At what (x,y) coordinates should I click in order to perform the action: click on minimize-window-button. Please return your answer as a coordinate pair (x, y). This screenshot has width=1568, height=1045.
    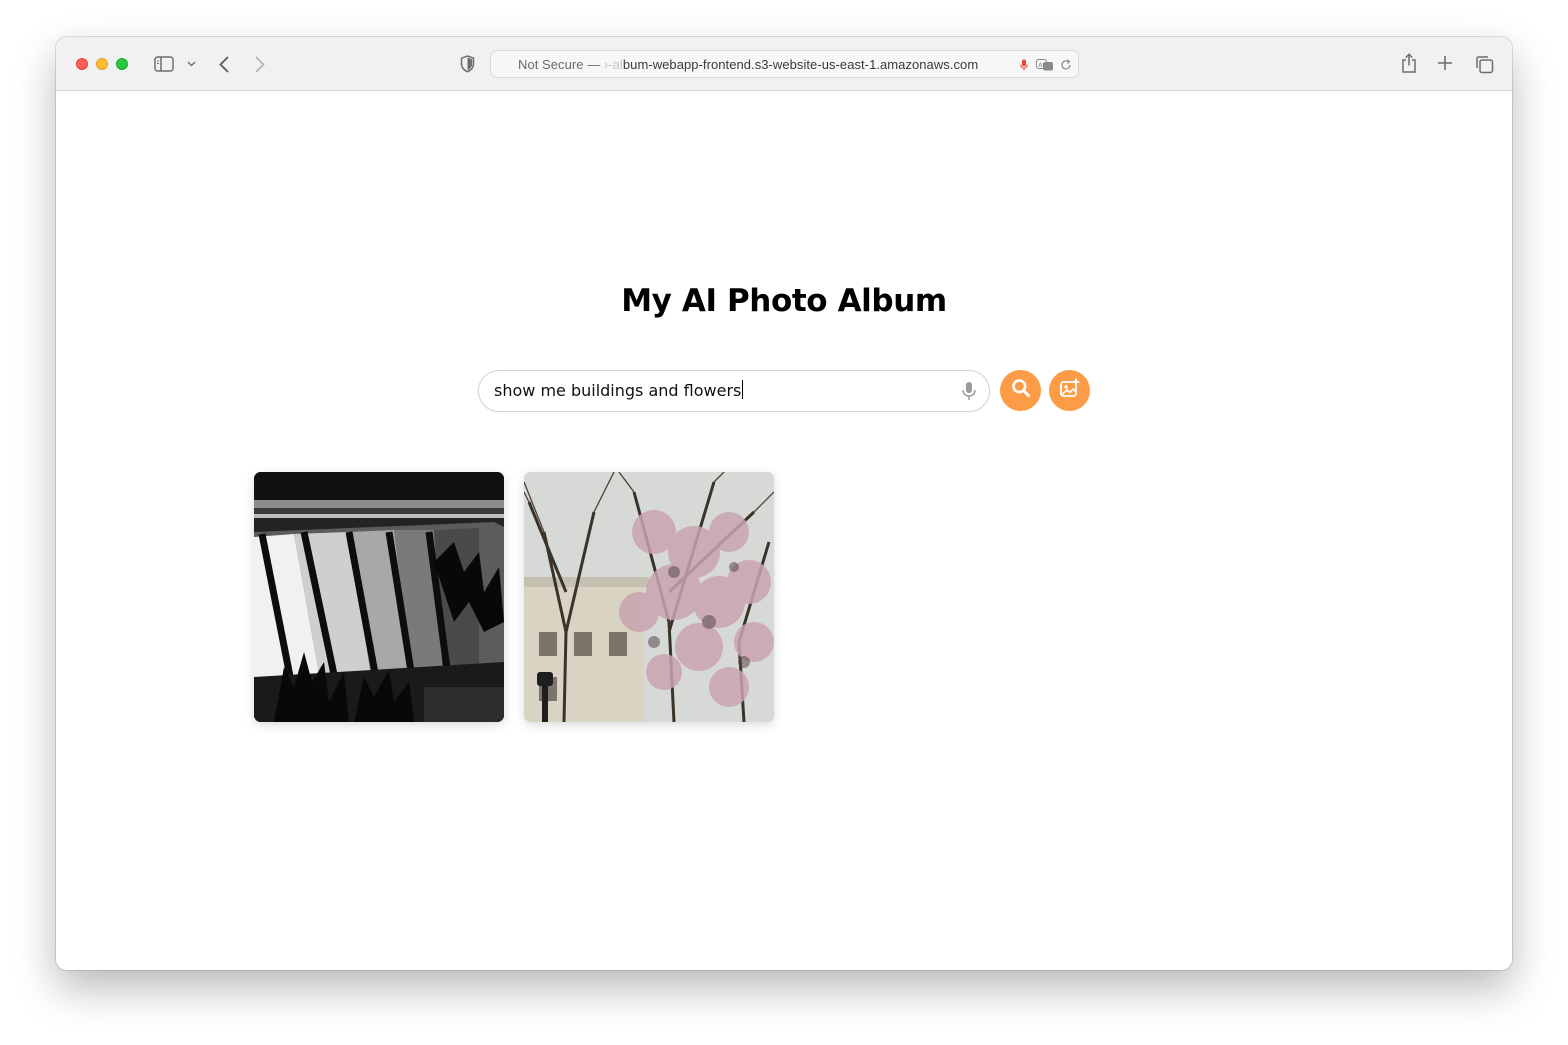
    Looking at the image, I should click on (102, 64).